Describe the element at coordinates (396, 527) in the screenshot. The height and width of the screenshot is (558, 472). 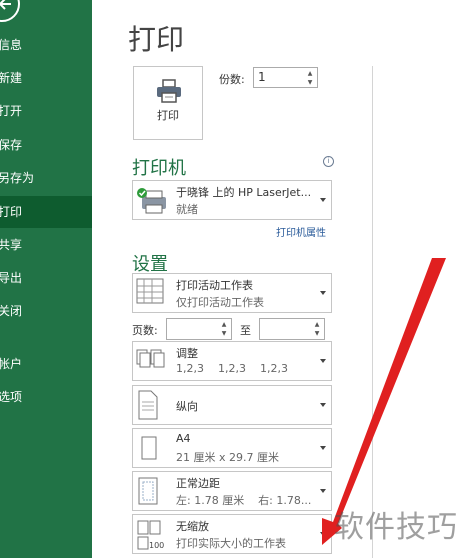
I see `watermark: 软件技巧` at that location.